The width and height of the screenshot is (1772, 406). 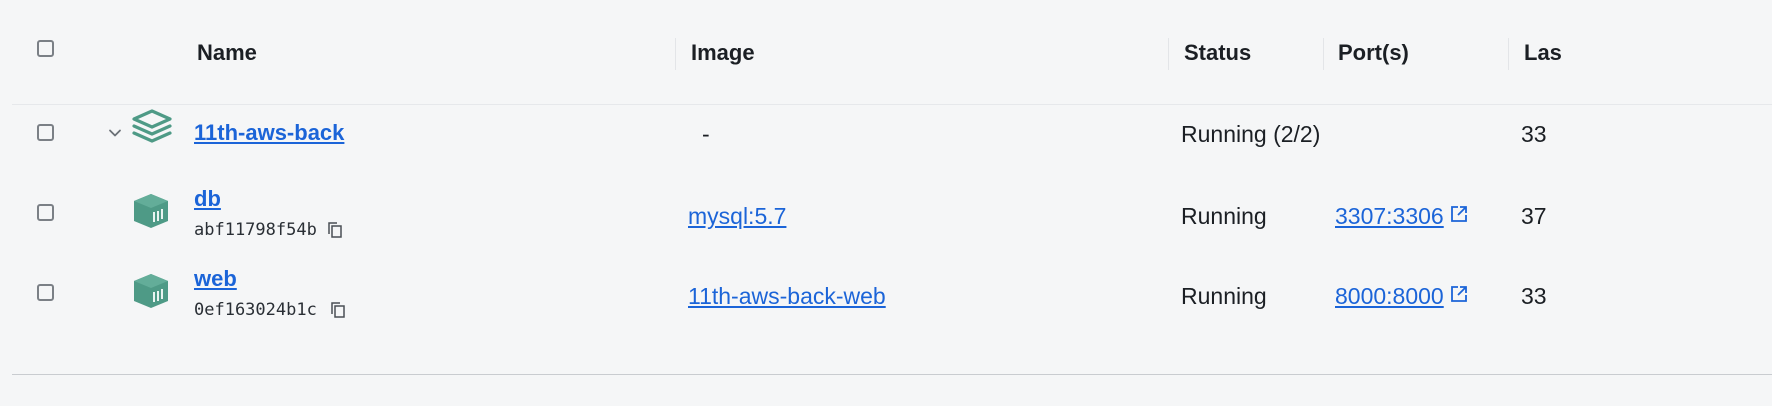 I want to click on container-id: 0ef163024b1c, so click(x=255, y=310).